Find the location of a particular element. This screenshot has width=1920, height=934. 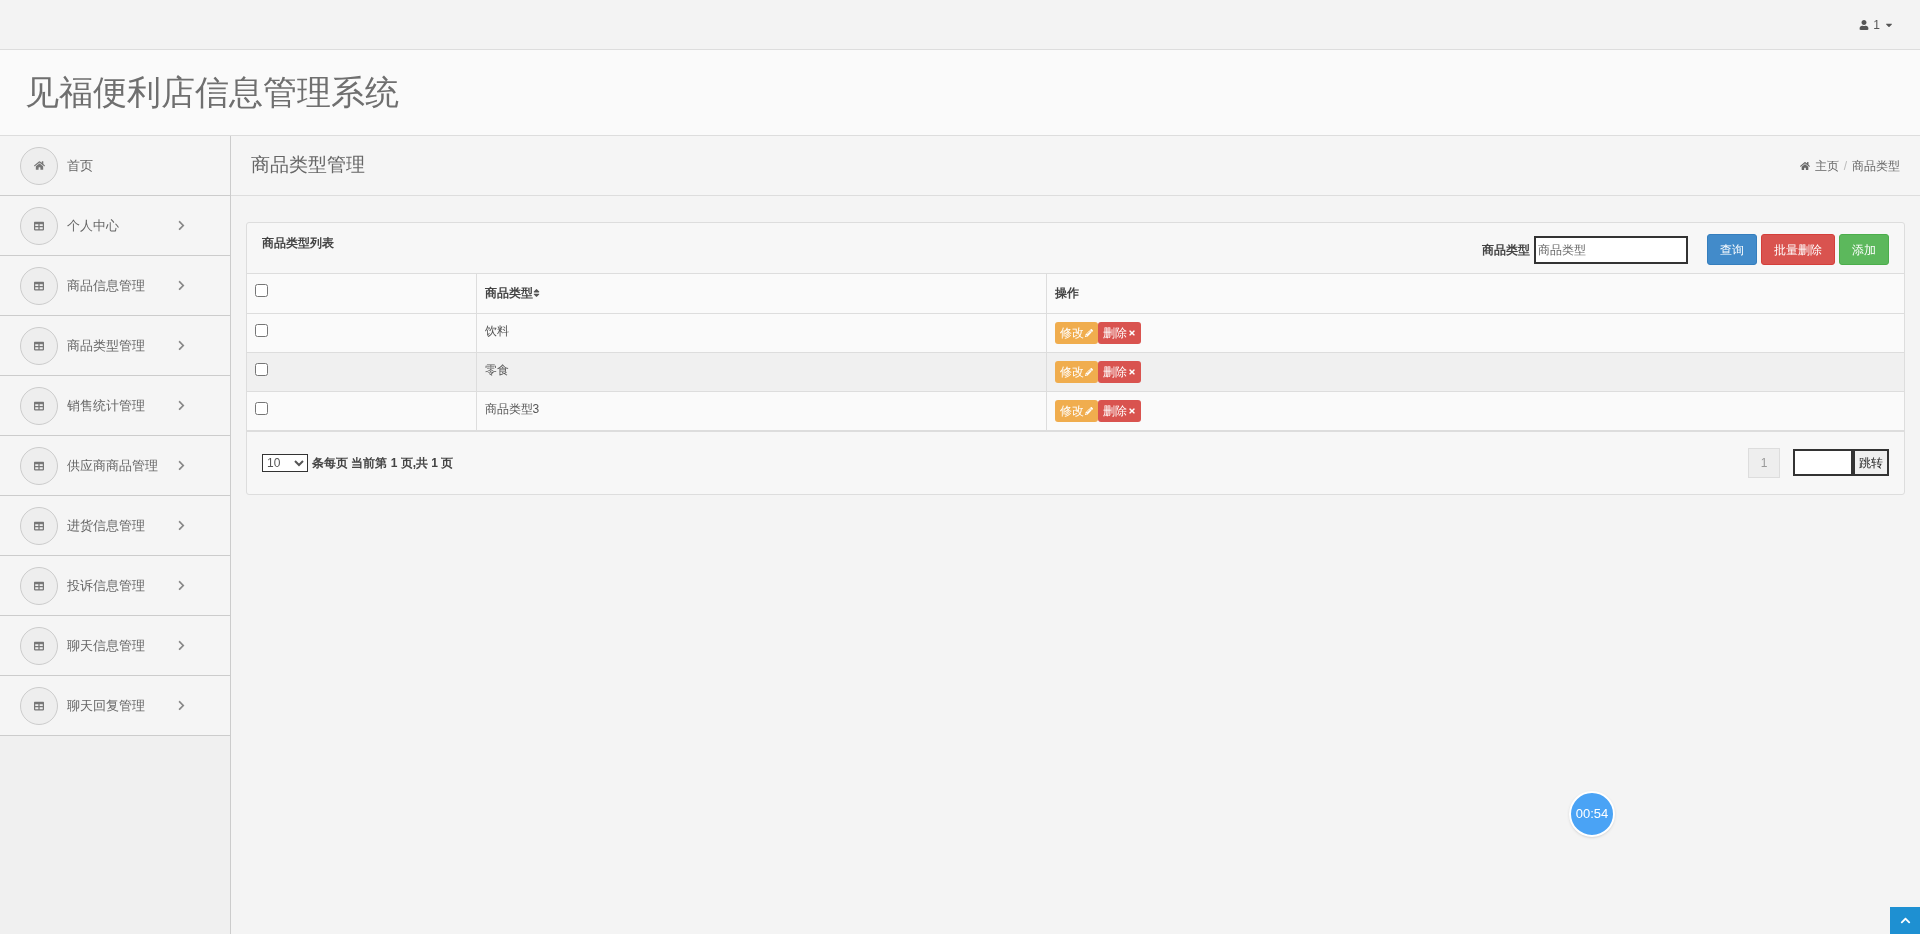

search-label: 商品类型 is located at coordinates (1506, 250).